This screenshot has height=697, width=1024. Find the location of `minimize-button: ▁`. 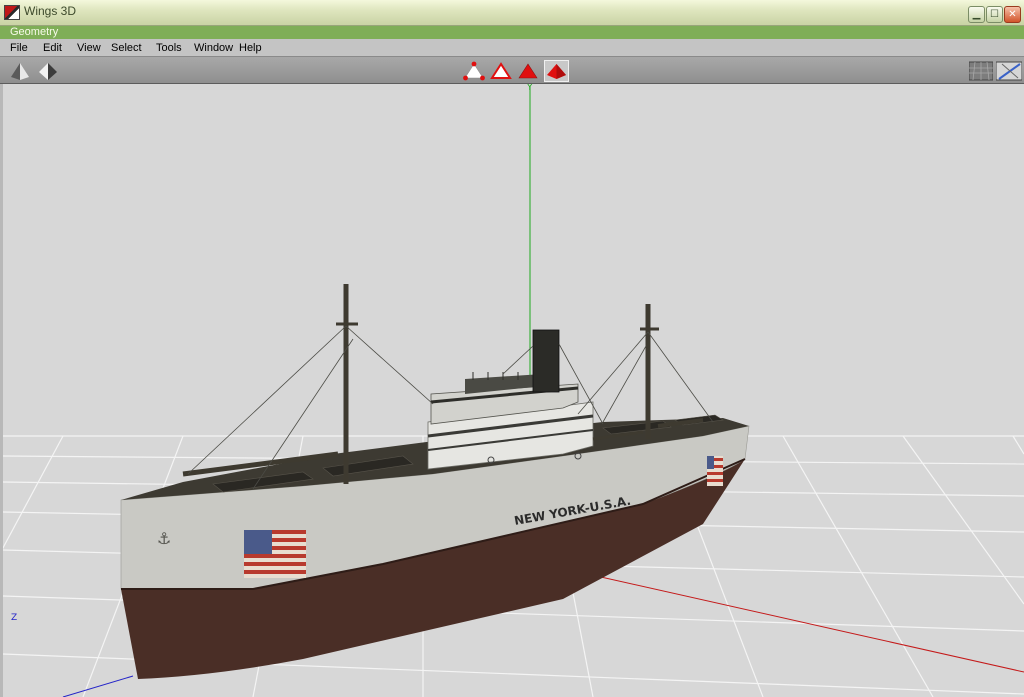

minimize-button: ▁ is located at coordinates (976, 14).